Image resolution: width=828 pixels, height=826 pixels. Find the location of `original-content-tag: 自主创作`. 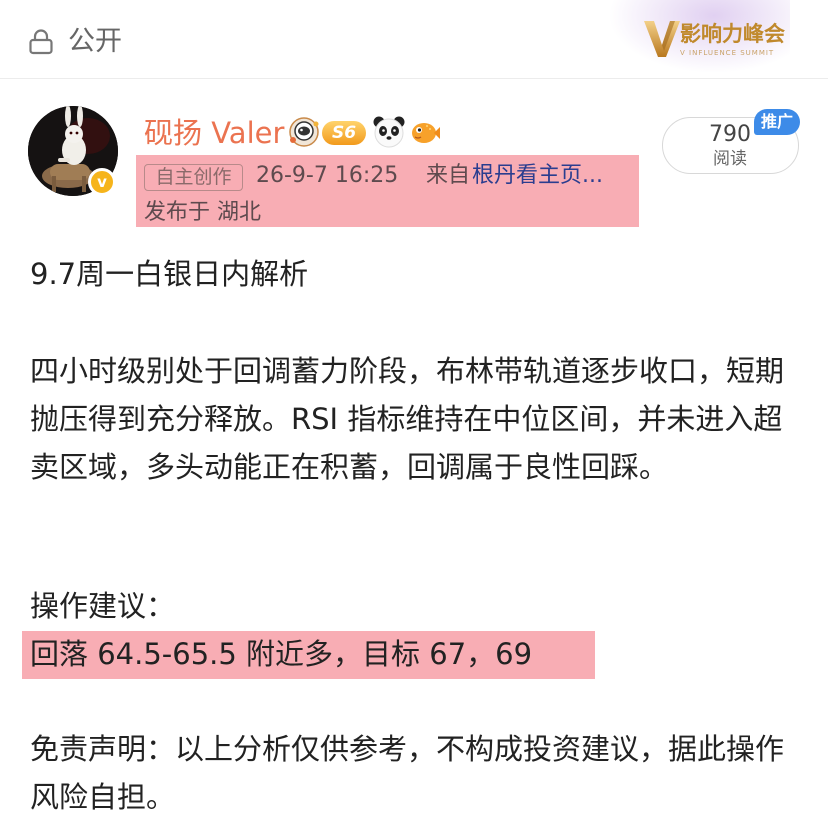

original-content-tag: 自主创作 is located at coordinates (193, 177).